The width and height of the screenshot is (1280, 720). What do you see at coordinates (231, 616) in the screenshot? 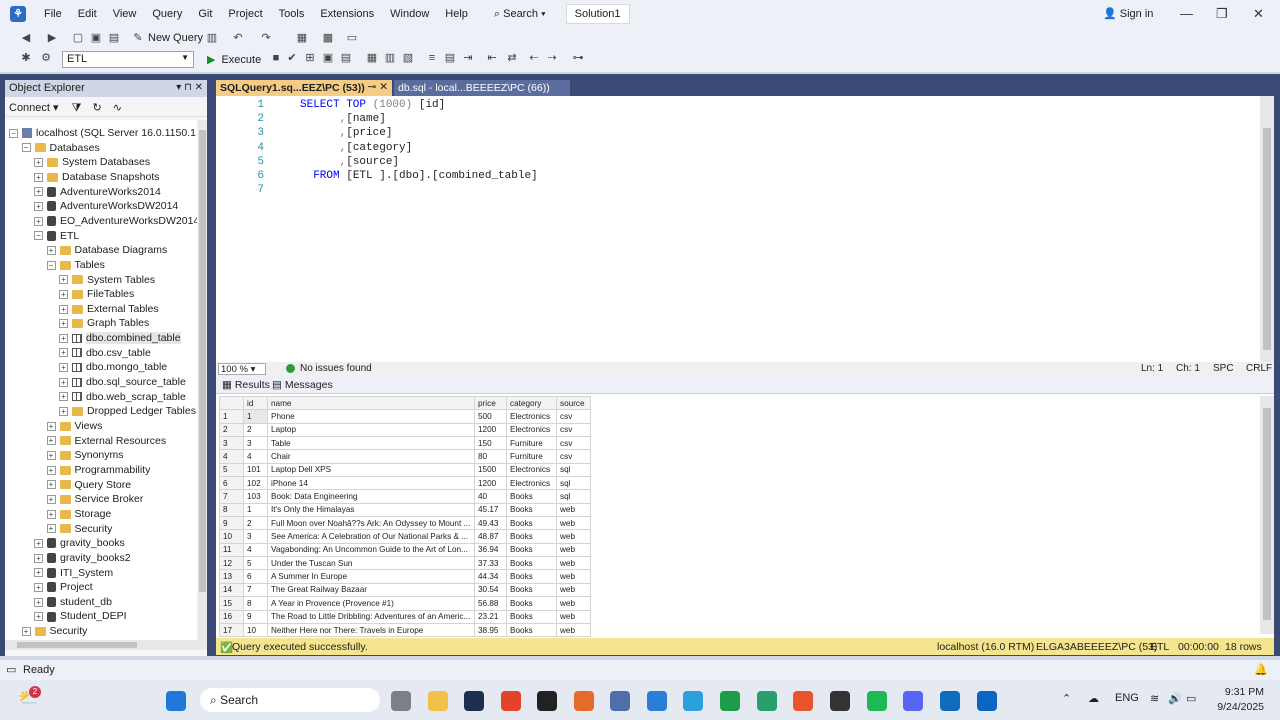
I see `row-number: 16` at bounding box center [231, 616].